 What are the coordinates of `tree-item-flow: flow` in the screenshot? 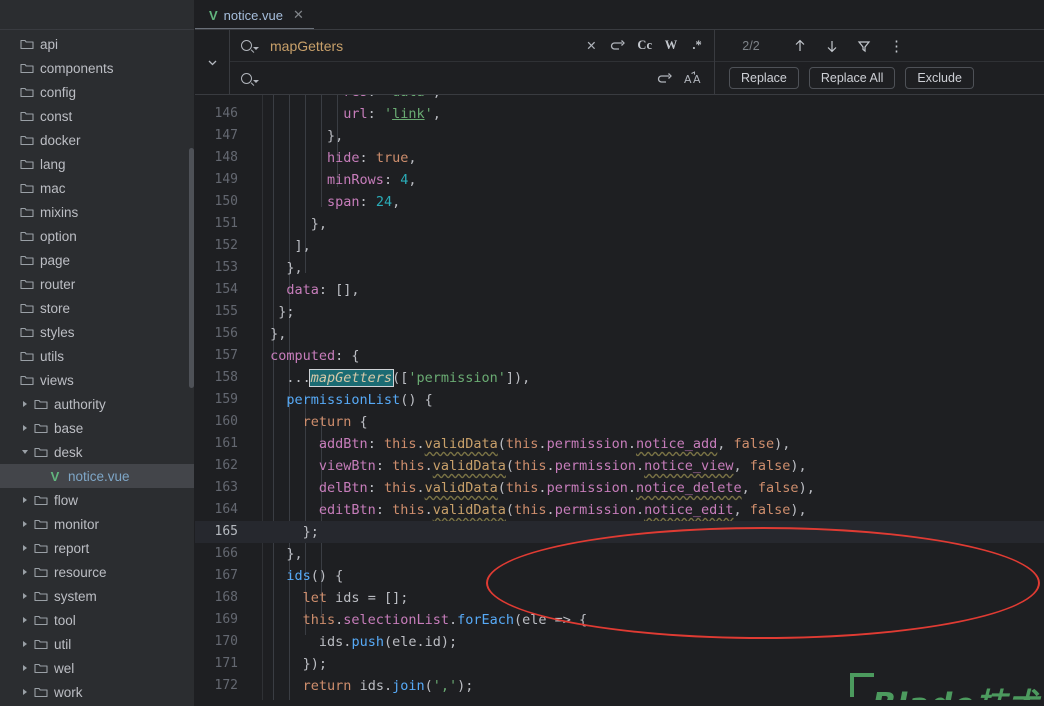 It's located at (97, 500).